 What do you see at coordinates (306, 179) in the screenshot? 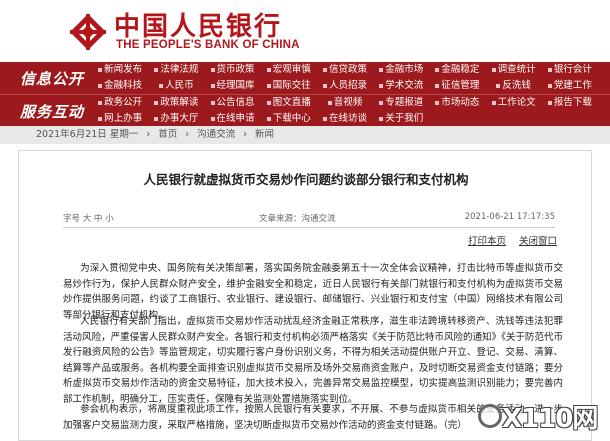
I see `article-title: 人民银行就虚拟货币交易炒作问题约谈部分银行和支付机构` at bounding box center [306, 179].